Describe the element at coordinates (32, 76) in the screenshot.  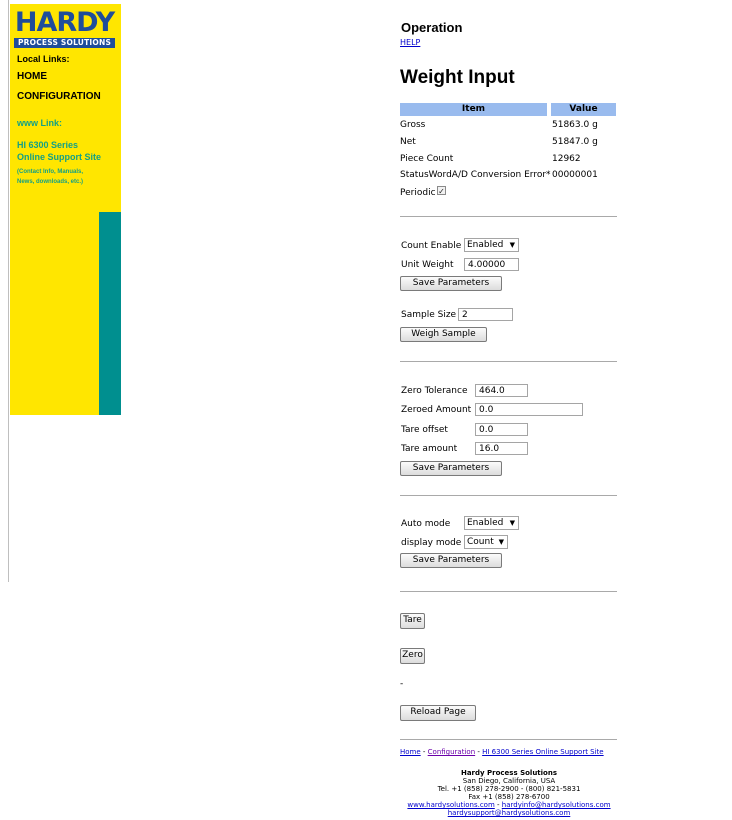
I see `sidebar-link-home: HOME` at that location.